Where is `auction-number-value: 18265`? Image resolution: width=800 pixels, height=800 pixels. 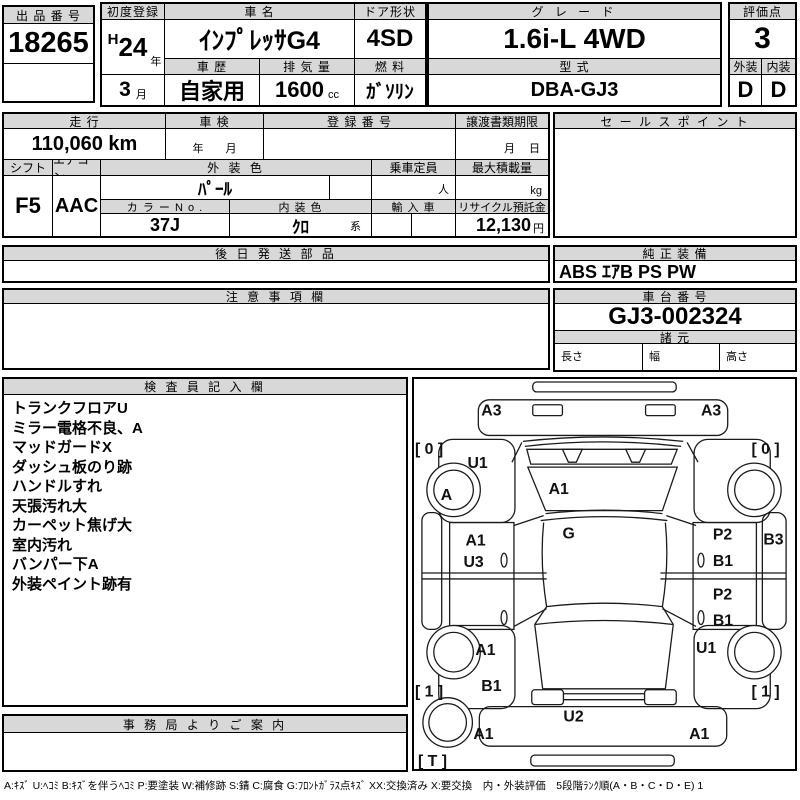
auction-number-value: 18265 is located at coordinates (48, 44).